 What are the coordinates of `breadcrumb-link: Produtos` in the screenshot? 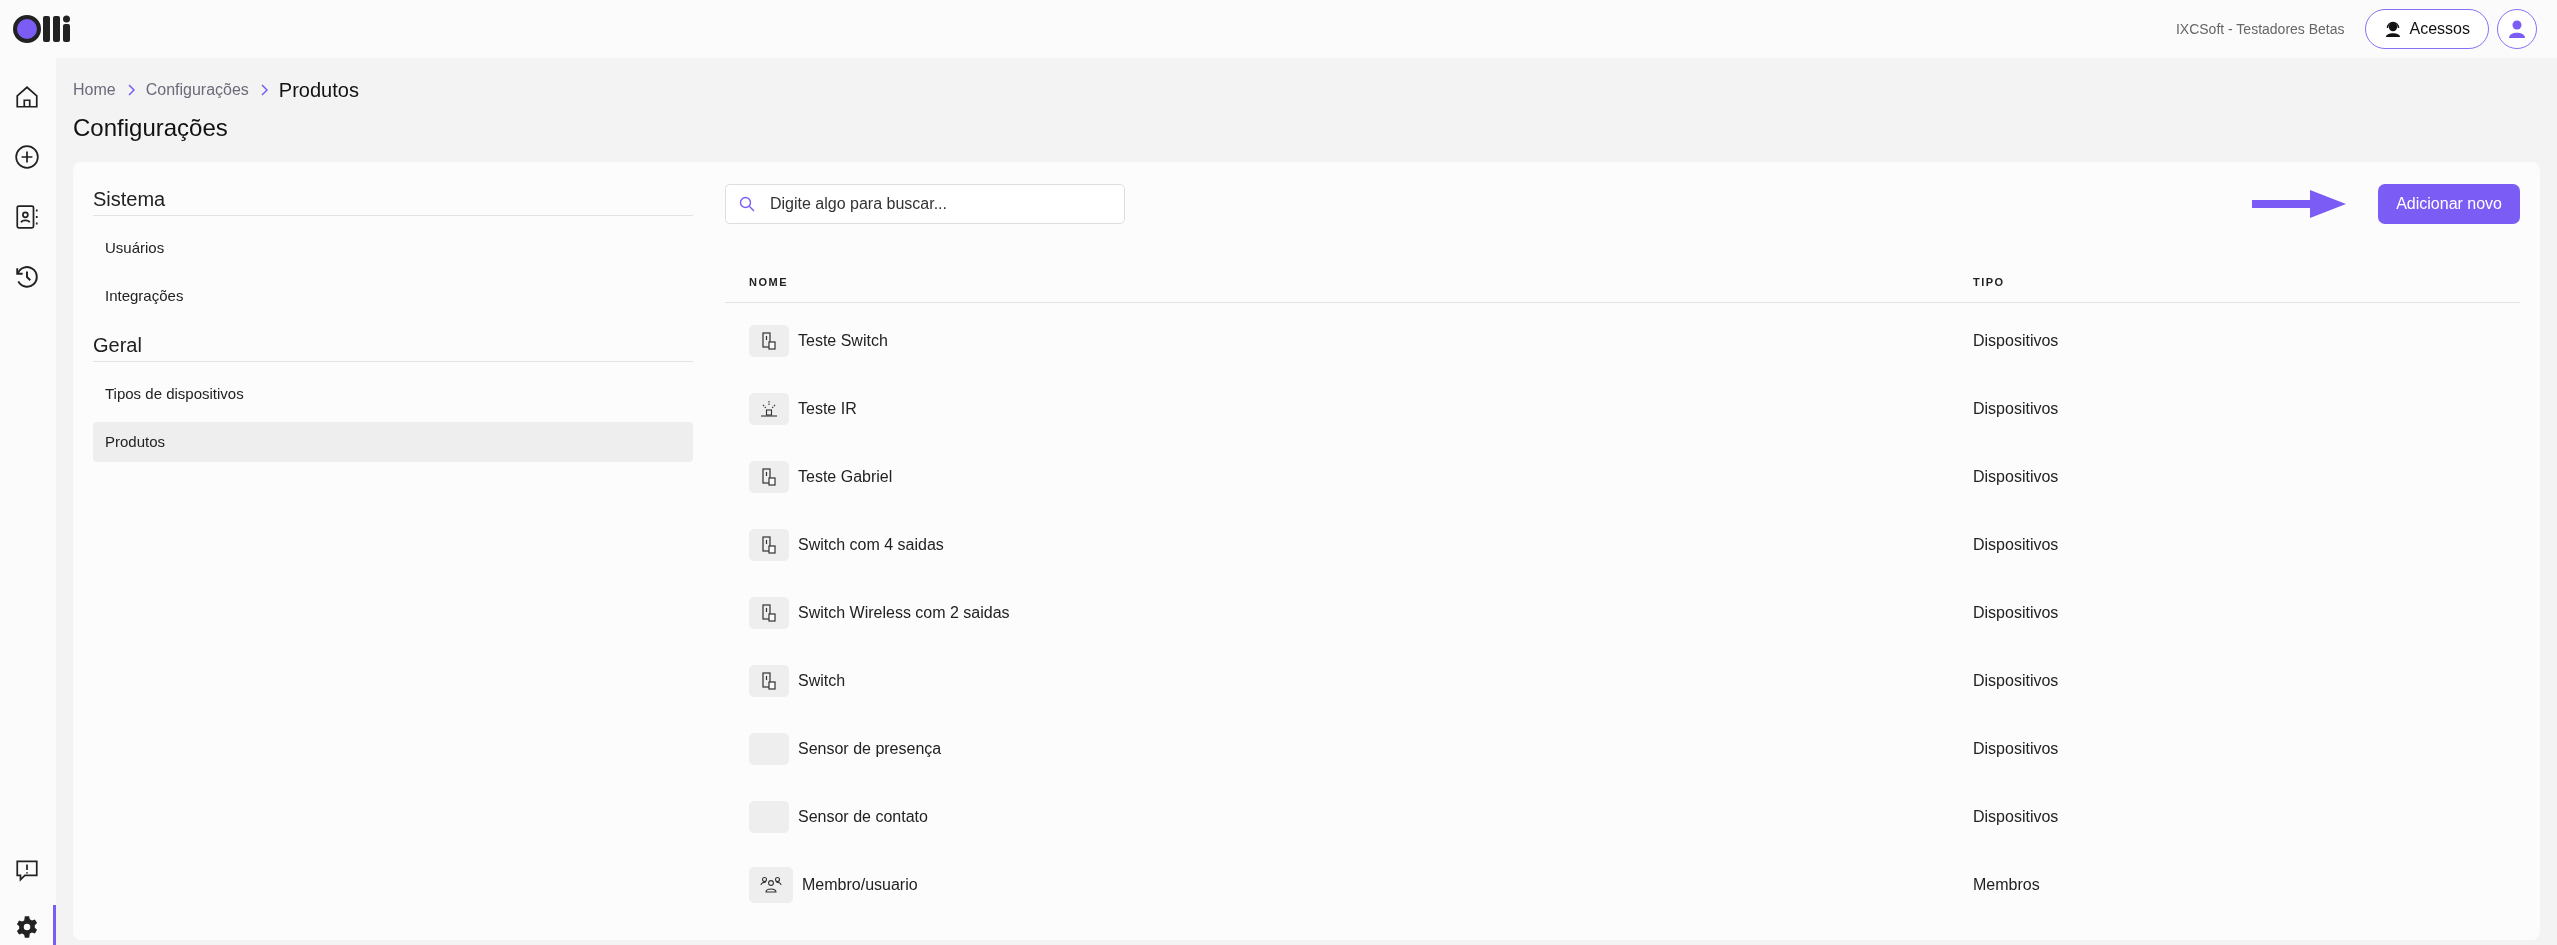 It's located at (318, 90).